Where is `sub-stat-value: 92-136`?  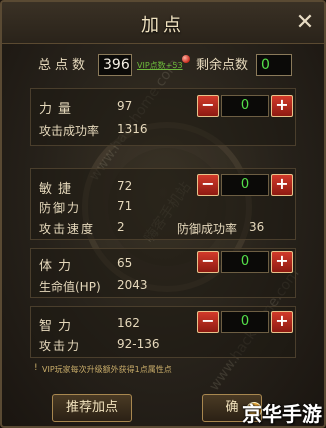
sub-stat-value: 92-136 is located at coordinates (138, 344).